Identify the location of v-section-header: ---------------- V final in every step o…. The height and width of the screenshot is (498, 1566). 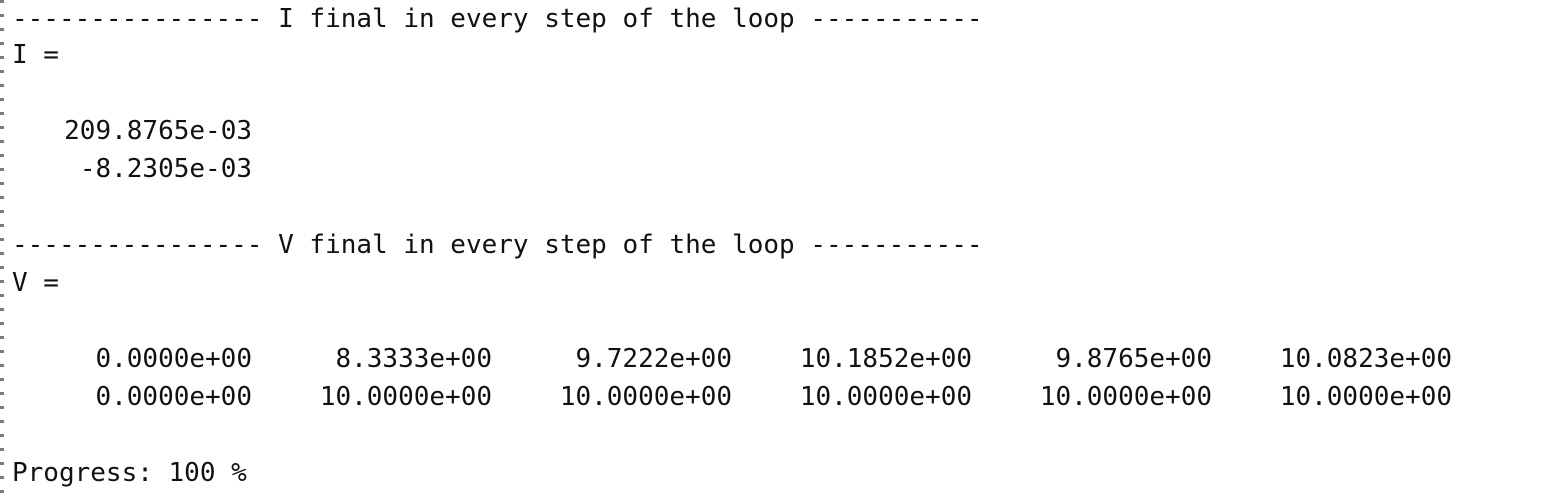
(497, 245).